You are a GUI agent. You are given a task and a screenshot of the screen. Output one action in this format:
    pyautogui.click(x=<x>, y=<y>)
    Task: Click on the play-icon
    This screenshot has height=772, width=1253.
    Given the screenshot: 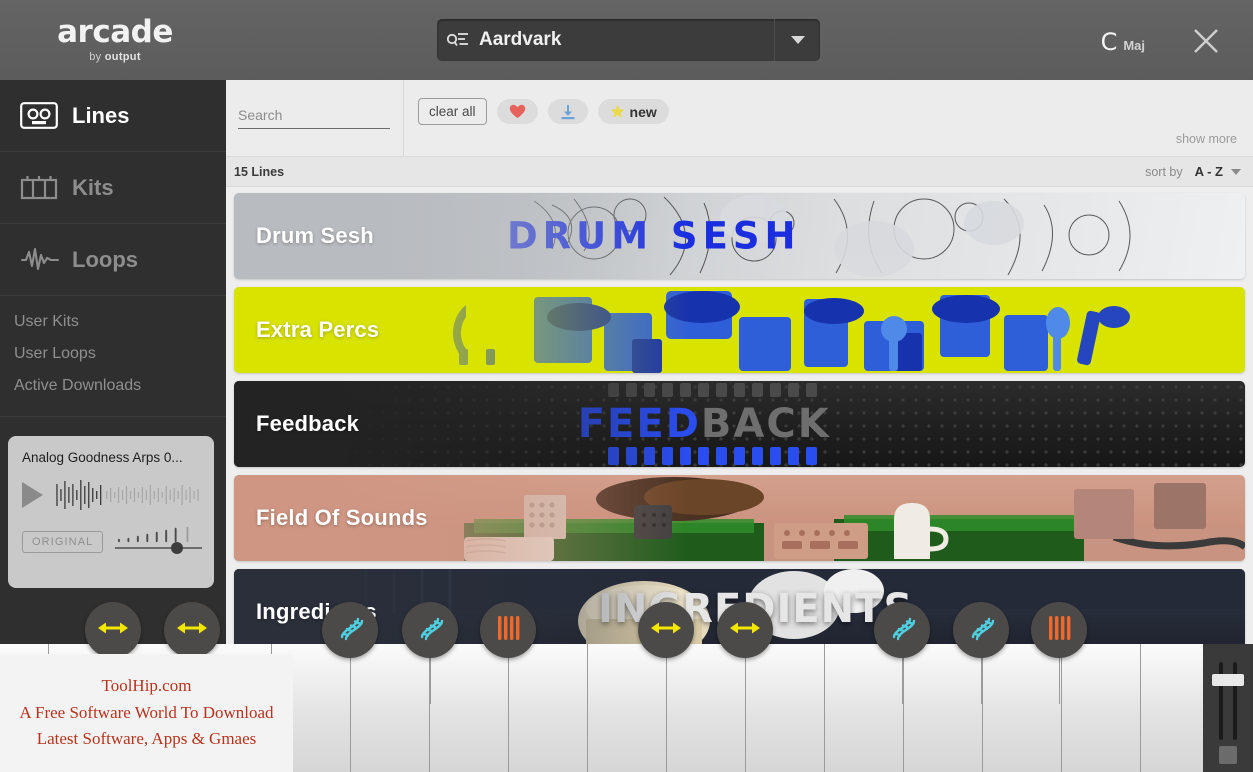 What is the action you would take?
    pyautogui.click(x=32, y=495)
    